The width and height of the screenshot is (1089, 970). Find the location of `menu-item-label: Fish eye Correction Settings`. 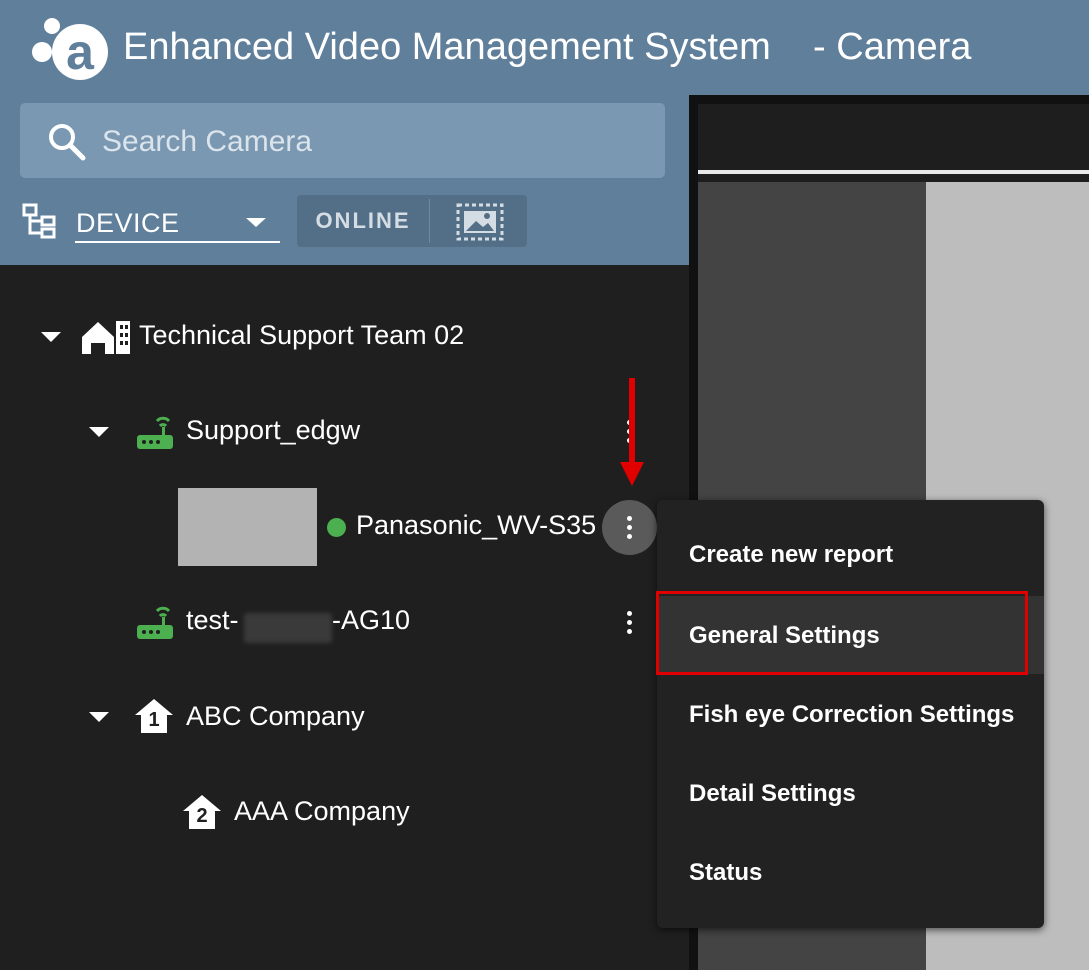

menu-item-label: Fish eye Correction Settings is located at coordinates (852, 714).